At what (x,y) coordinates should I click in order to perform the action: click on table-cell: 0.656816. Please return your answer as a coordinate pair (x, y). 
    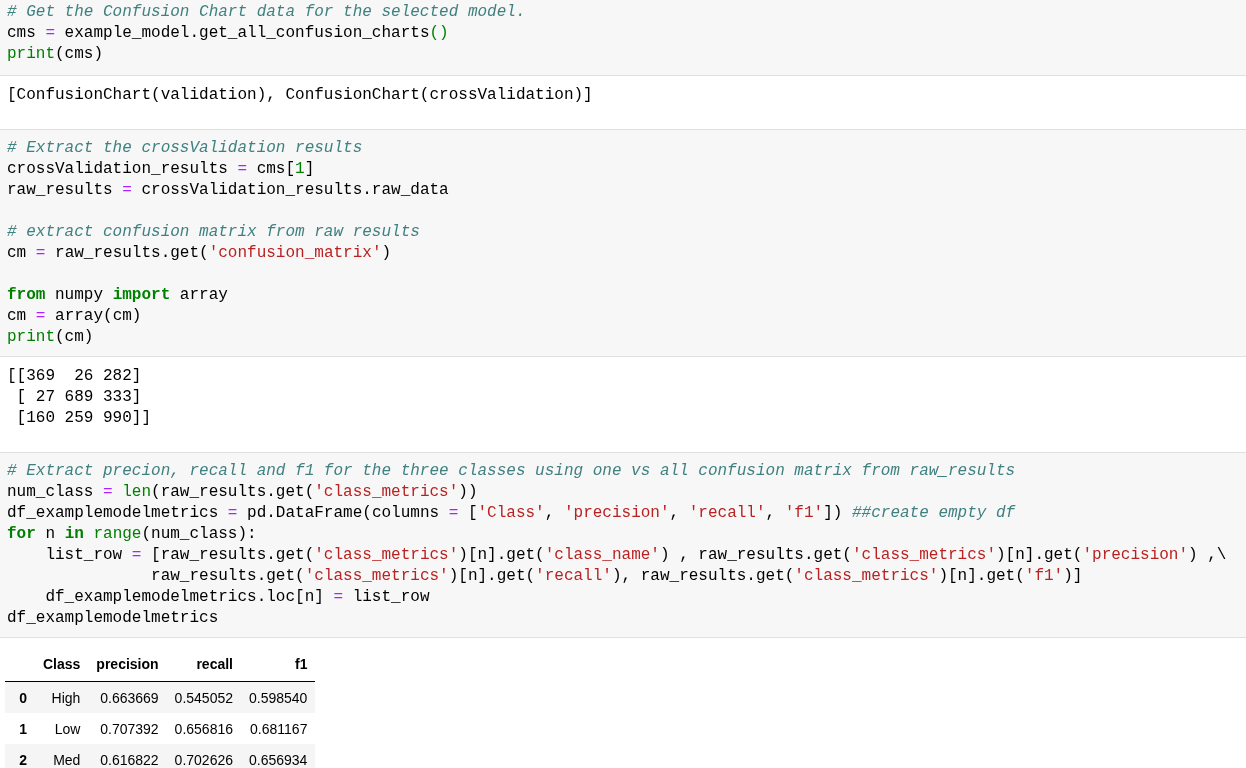
    Looking at the image, I should click on (203, 728).